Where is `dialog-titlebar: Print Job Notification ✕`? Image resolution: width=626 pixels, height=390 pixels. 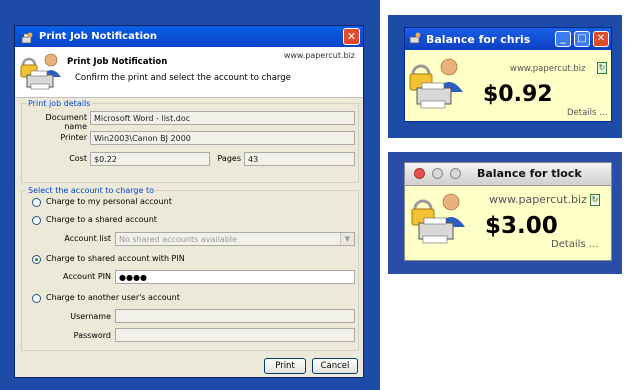 dialog-titlebar: Print Job Notification ✕ is located at coordinates (189, 36).